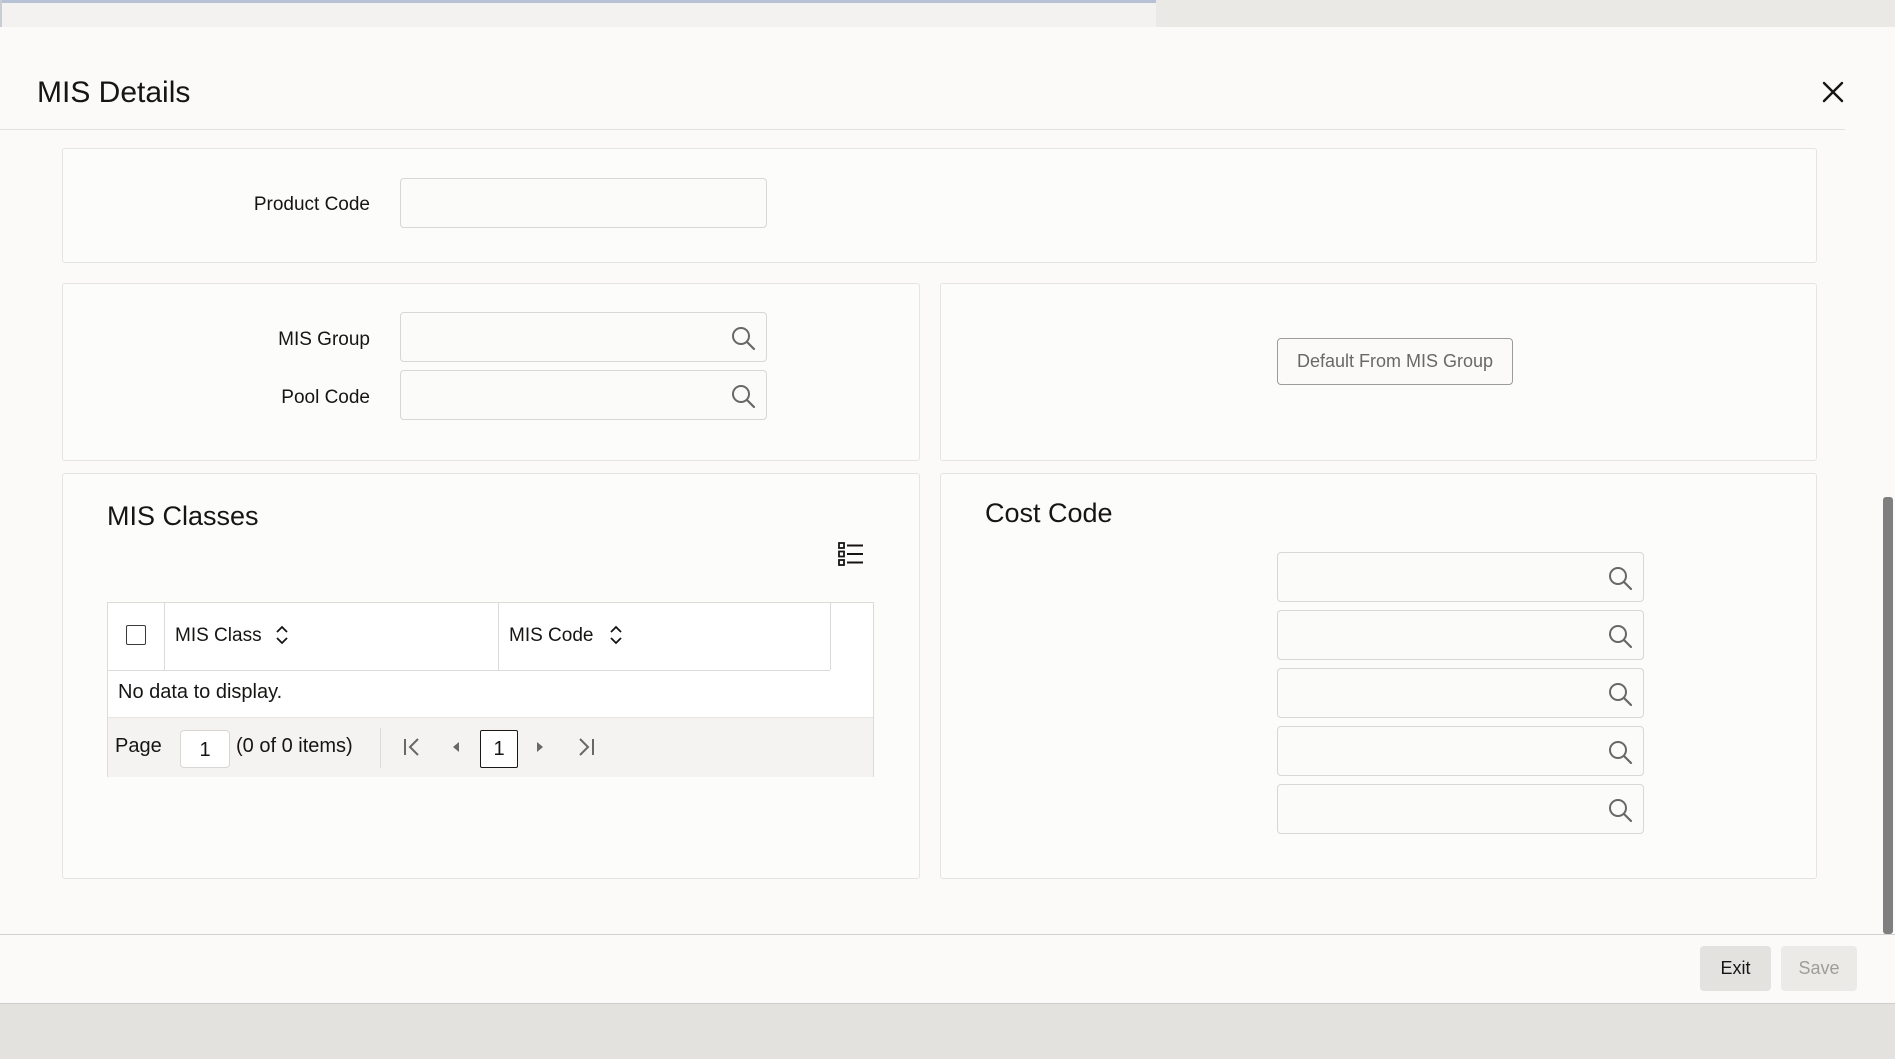 This screenshot has width=1895, height=1059. Describe the element at coordinates (456, 747) in the screenshot. I see `previous-page-icon` at that location.